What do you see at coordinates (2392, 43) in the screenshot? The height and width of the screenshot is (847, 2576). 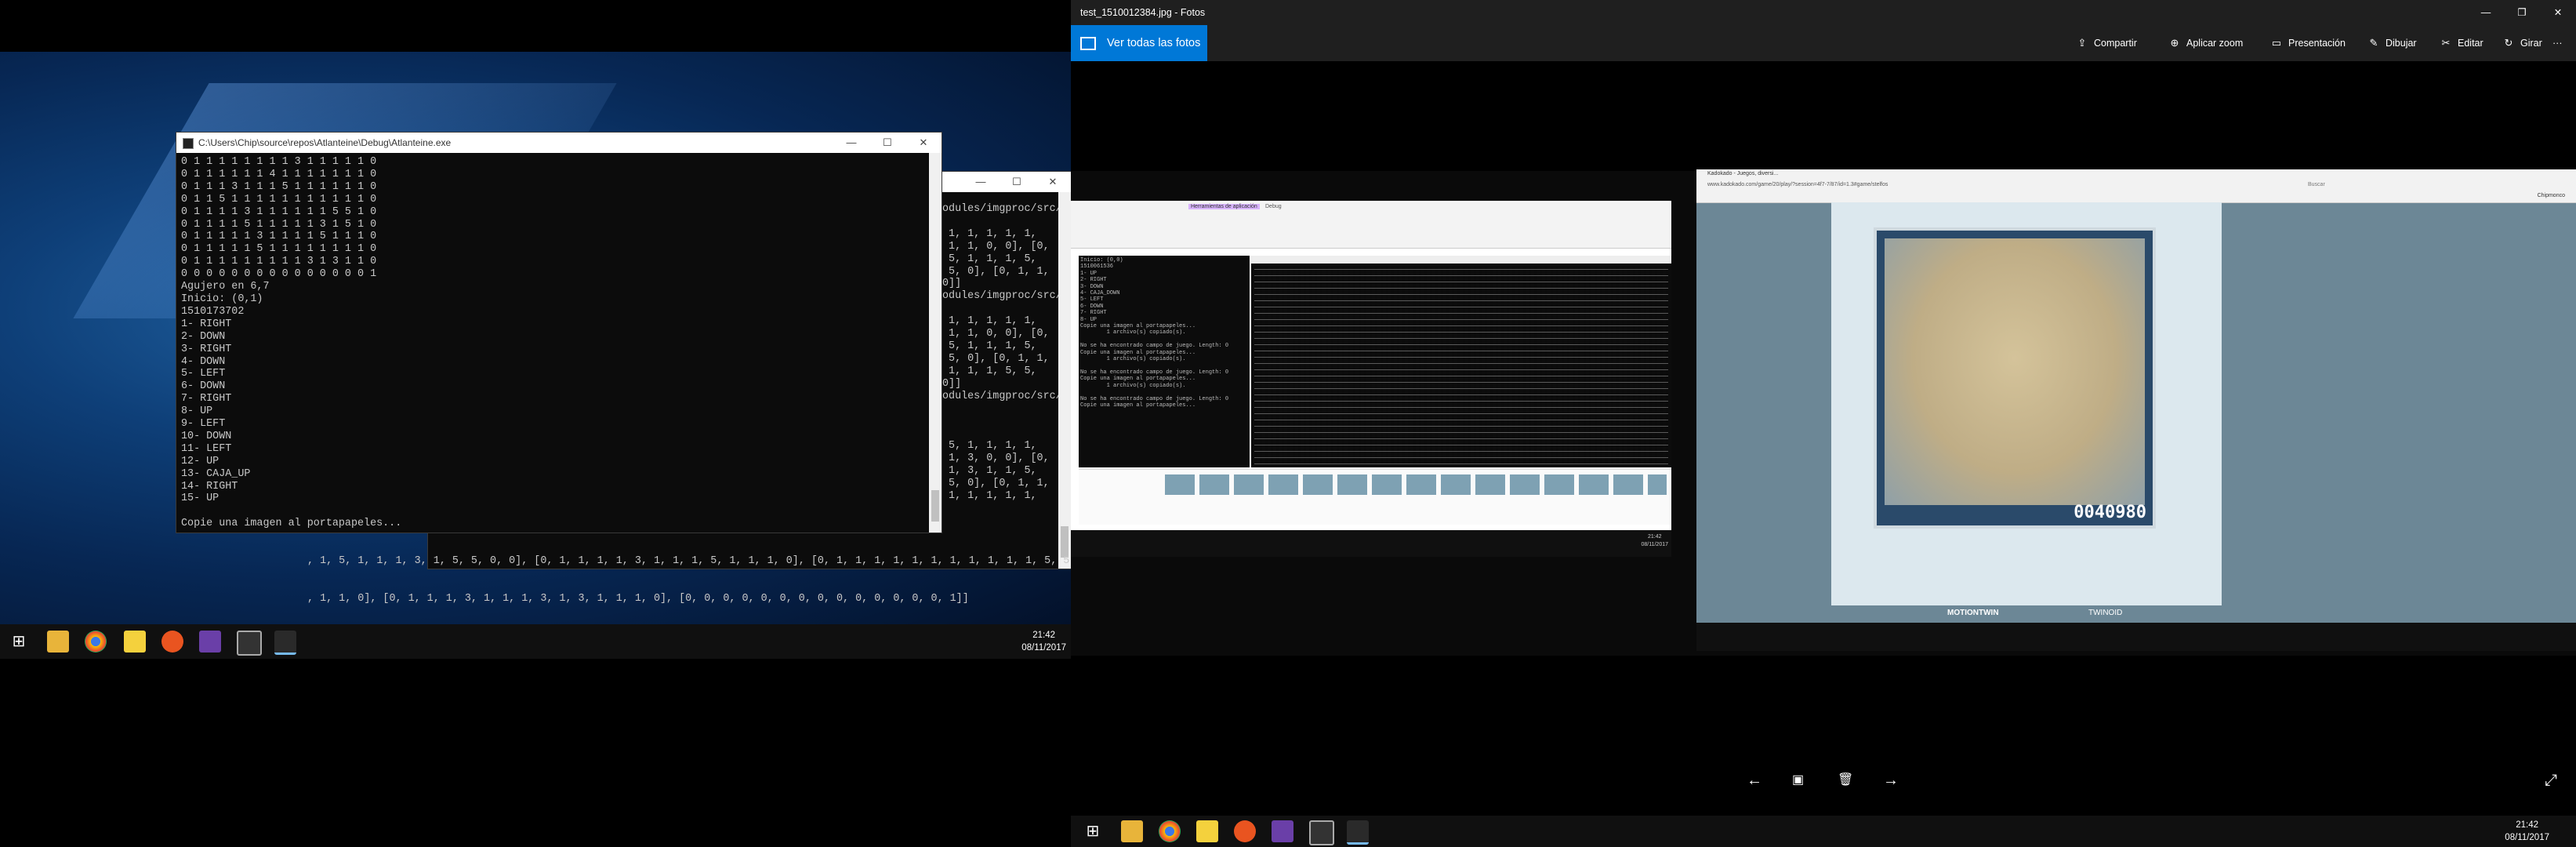 I see `draw-button: ✎ Dibujar` at bounding box center [2392, 43].